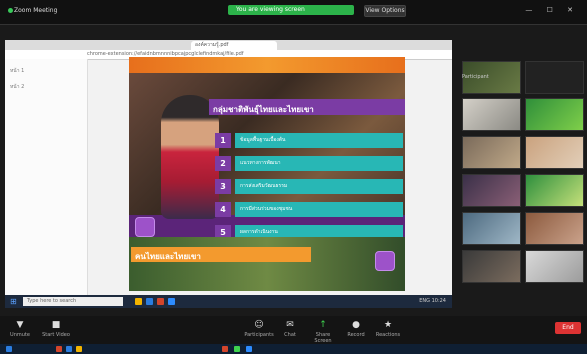 Image resolution: width=587 pixels, height=354 pixels. What do you see at coordinates (259, 325) in the screenshot?
I see `participants-icon: ☺` at bounding box center [259, 325].